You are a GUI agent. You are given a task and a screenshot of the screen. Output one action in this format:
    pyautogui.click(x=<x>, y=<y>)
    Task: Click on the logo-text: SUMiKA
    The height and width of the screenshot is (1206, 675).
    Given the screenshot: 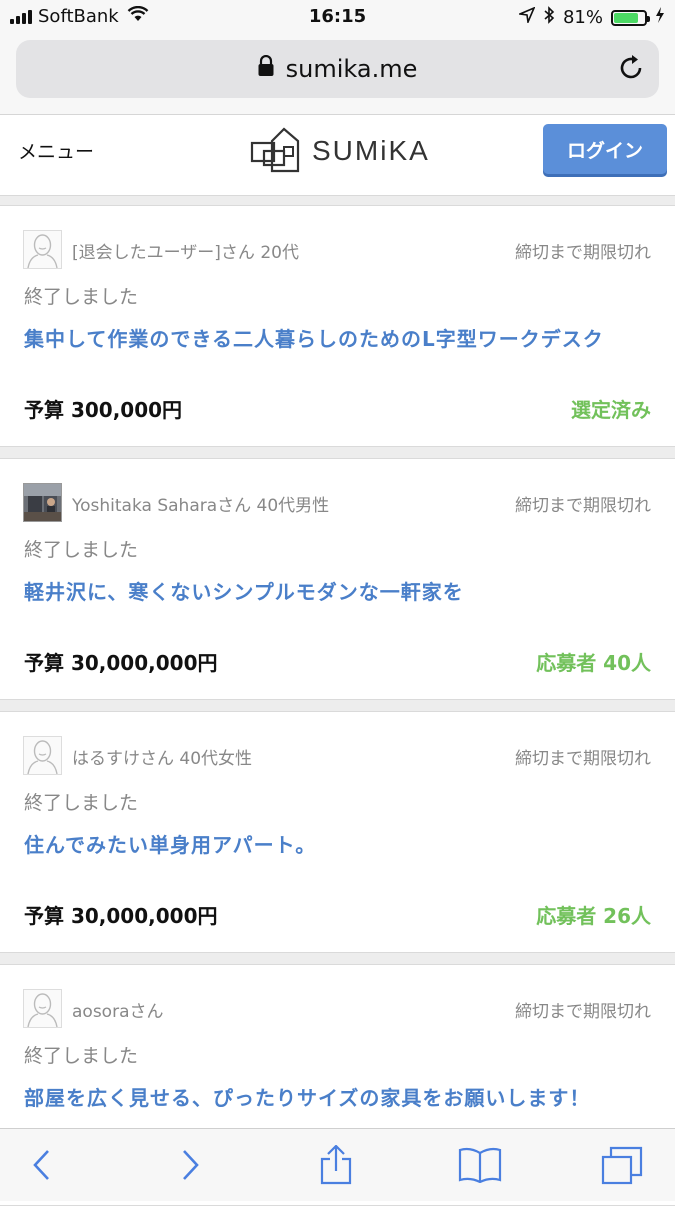 What is the action you would take?
    pyautogui.click(x=371, y=150)
    